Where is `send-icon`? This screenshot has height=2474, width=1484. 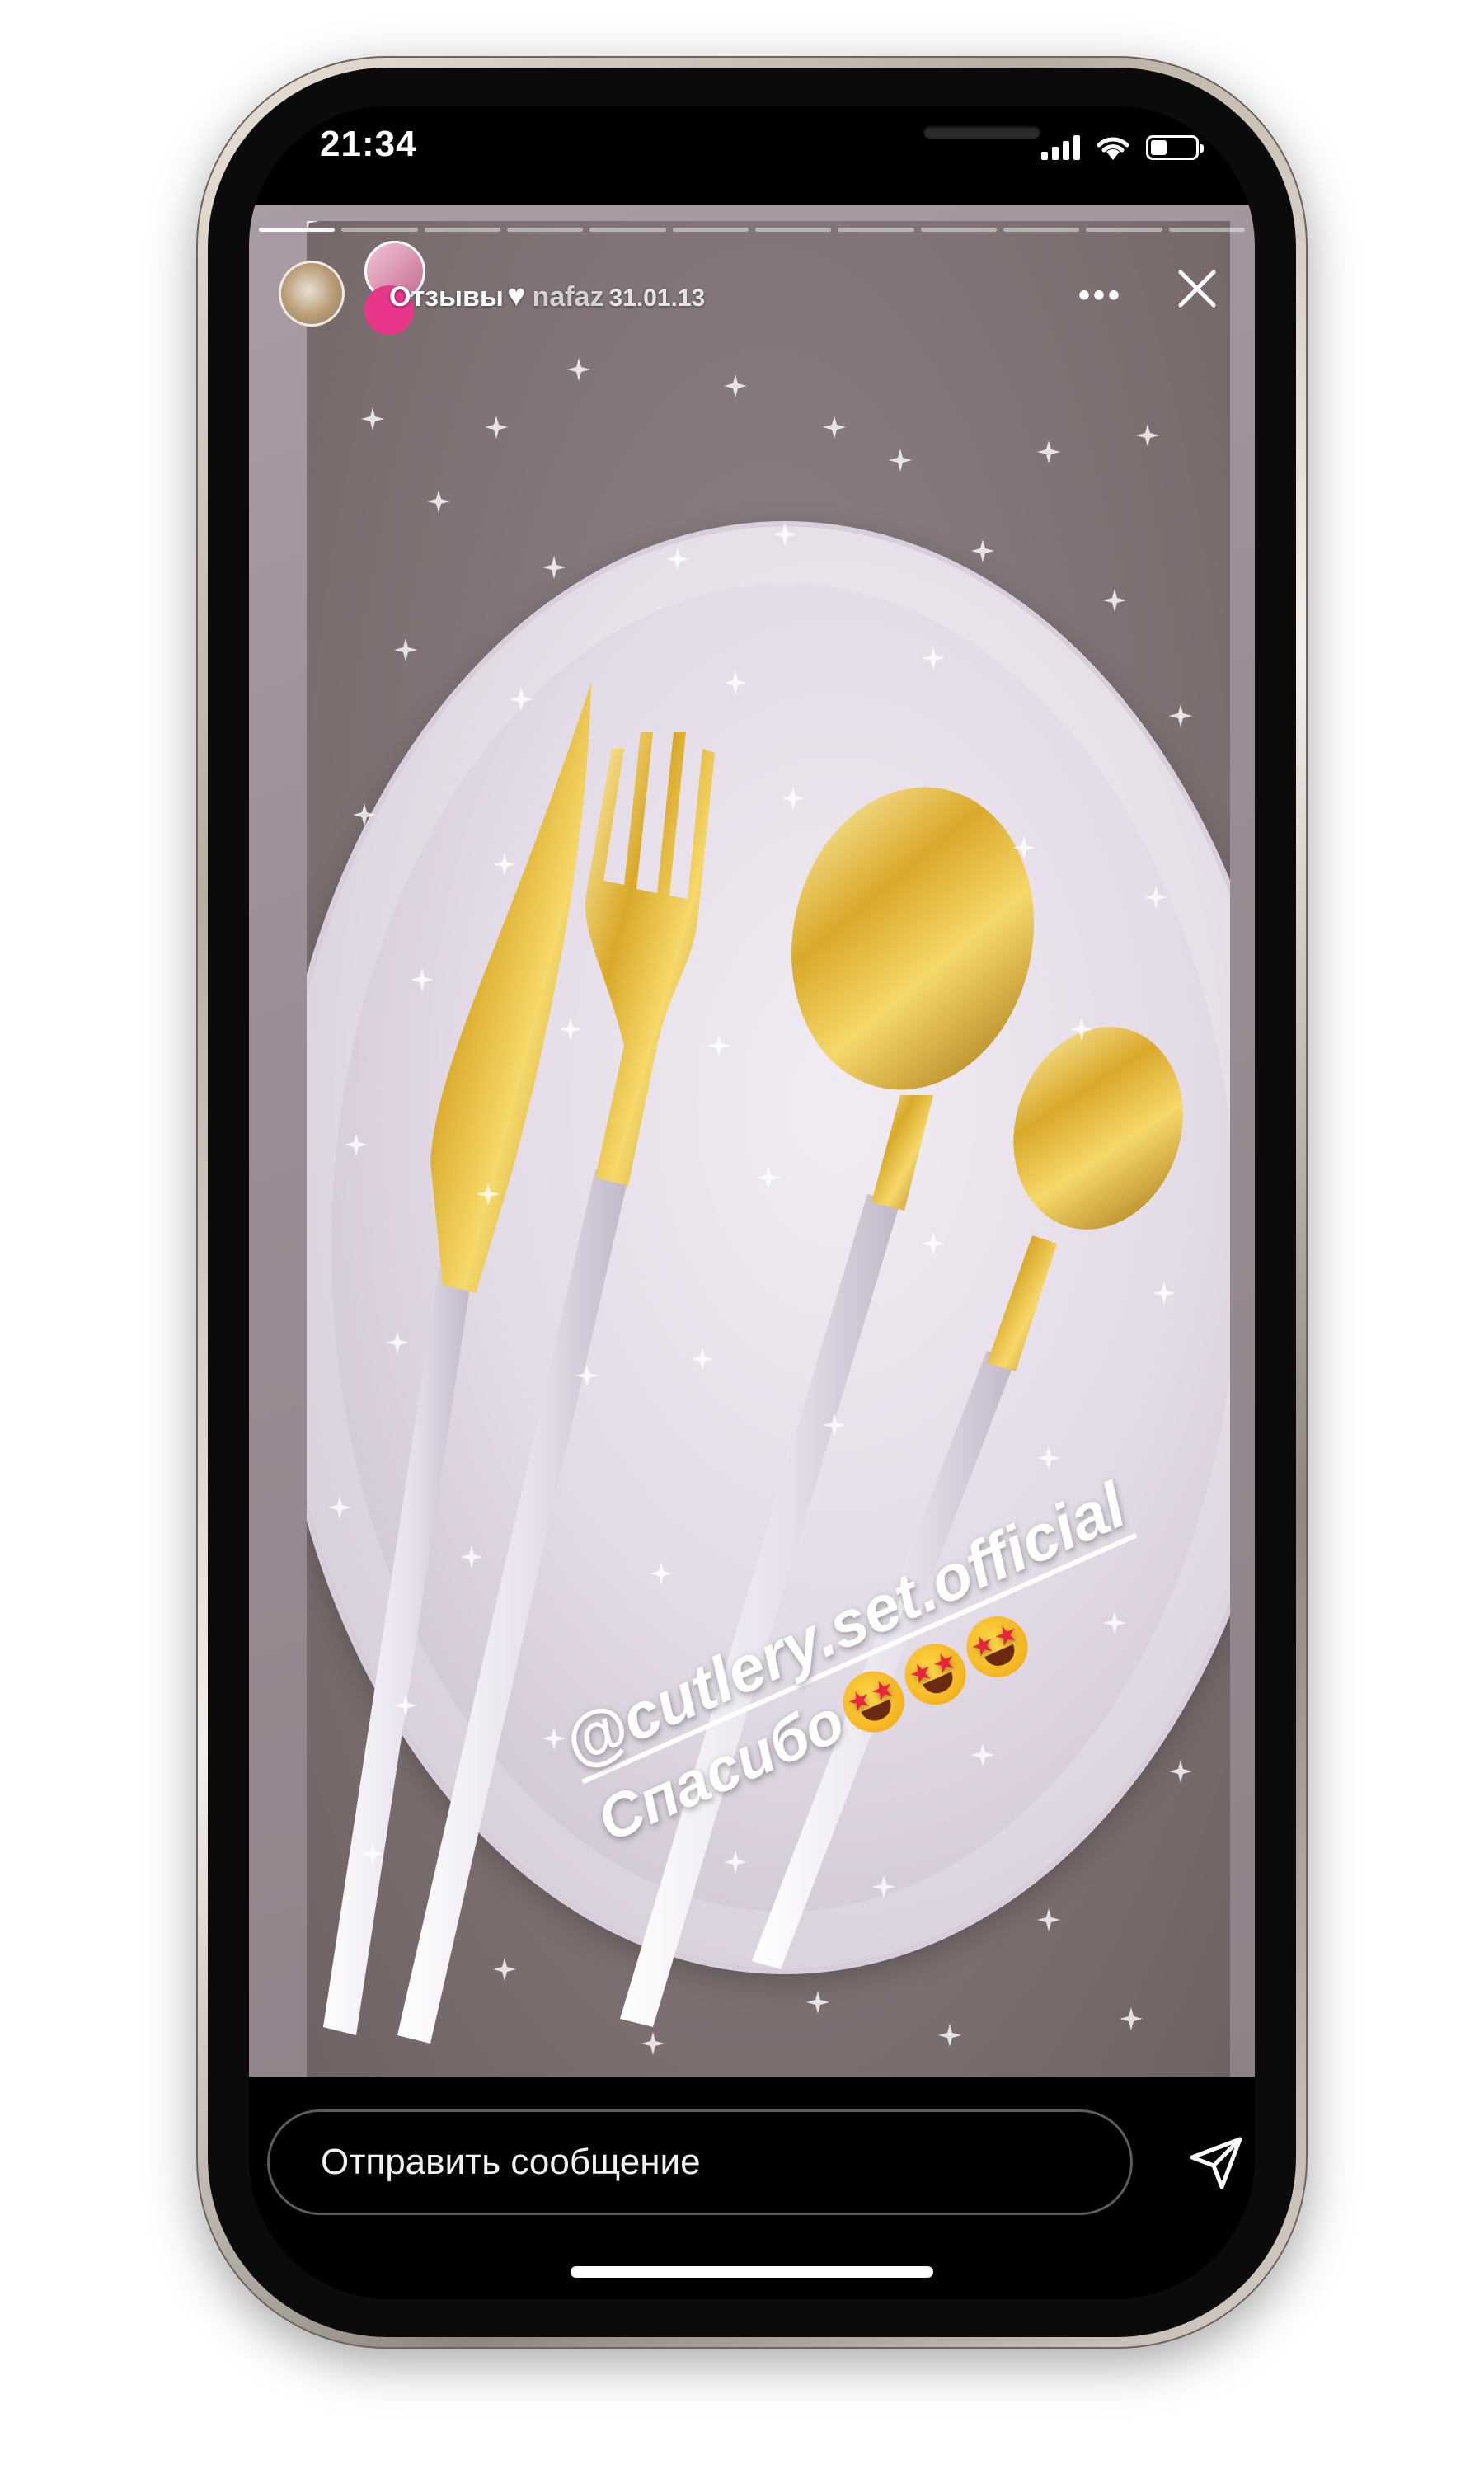 send-icon is located at coordinates (1216, 2163).